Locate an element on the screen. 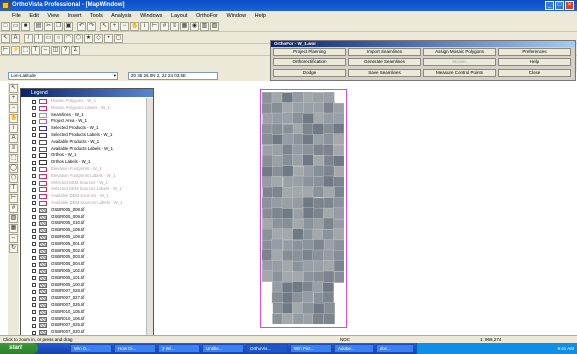  legend-item: Project Area - W_1 is located at coordinates (83, 121).